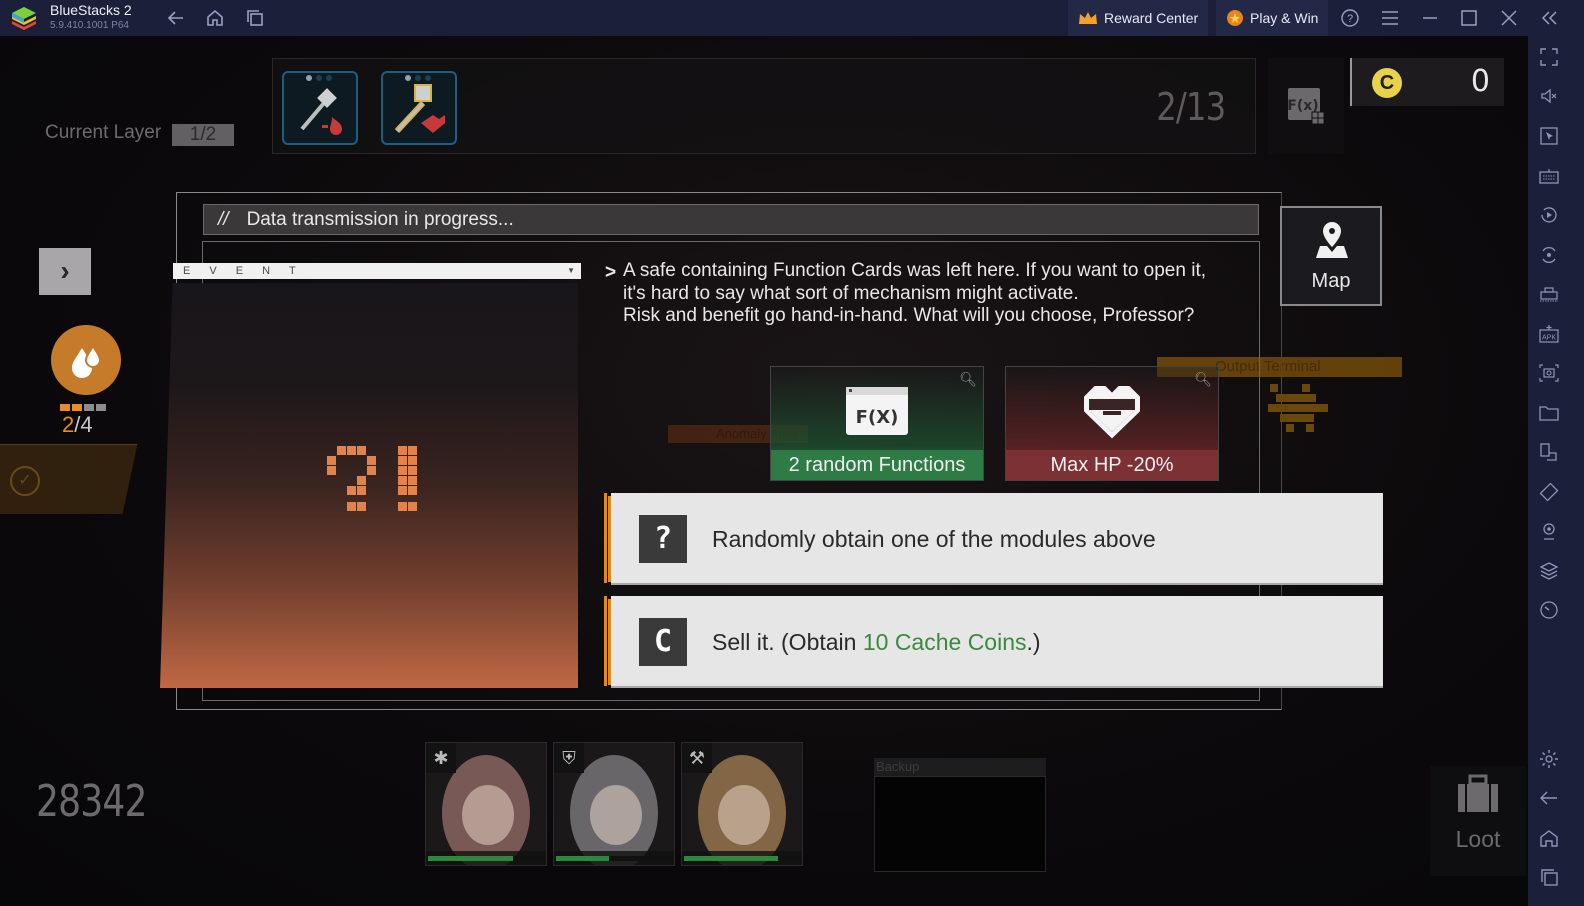 Image resolution: width=1584 pixels, height=906 pixels. What do you see at coordinates (877, 417) in the screenshot?
I see `svg-text: F(X)` at bounding box center [877, 417].